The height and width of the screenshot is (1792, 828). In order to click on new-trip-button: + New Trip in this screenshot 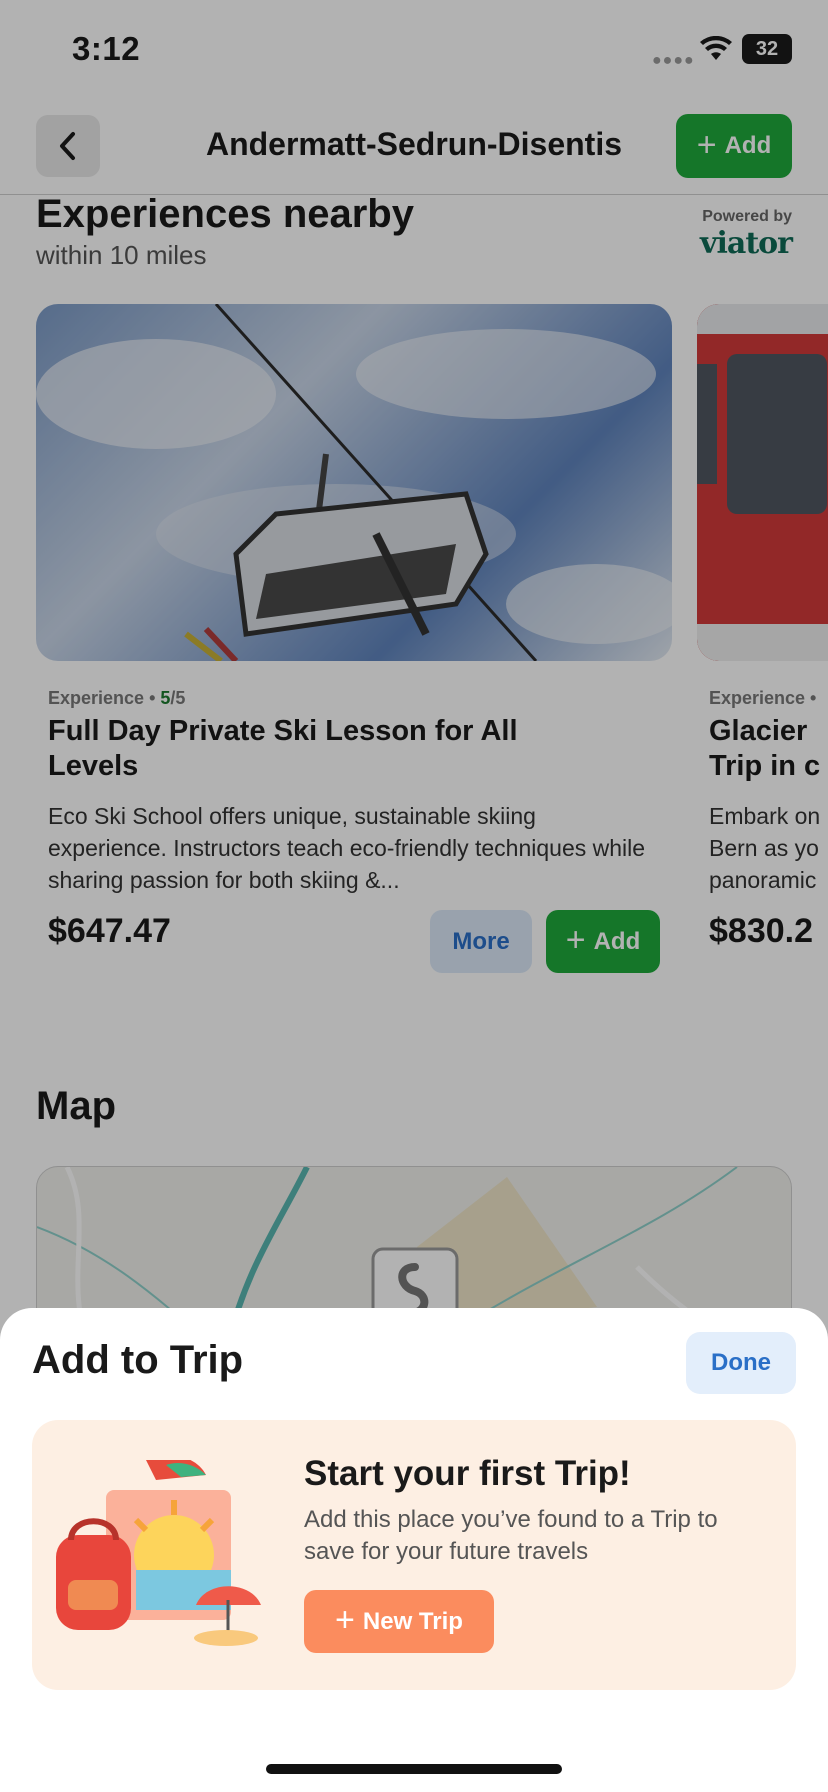, I will do `click(399, 1621)`.